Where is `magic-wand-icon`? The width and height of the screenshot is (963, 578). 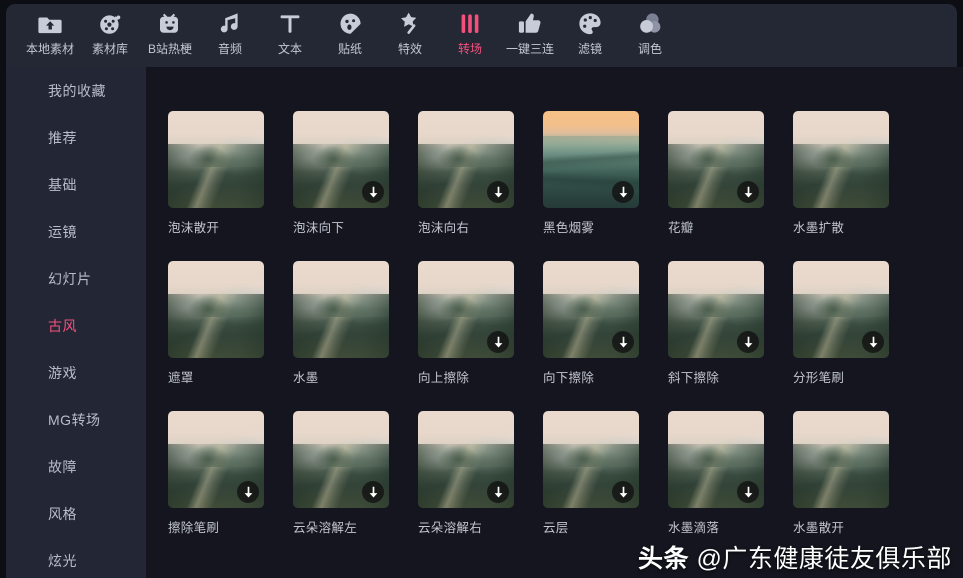 magic-wand-icon is located at coordinates (410, 24).